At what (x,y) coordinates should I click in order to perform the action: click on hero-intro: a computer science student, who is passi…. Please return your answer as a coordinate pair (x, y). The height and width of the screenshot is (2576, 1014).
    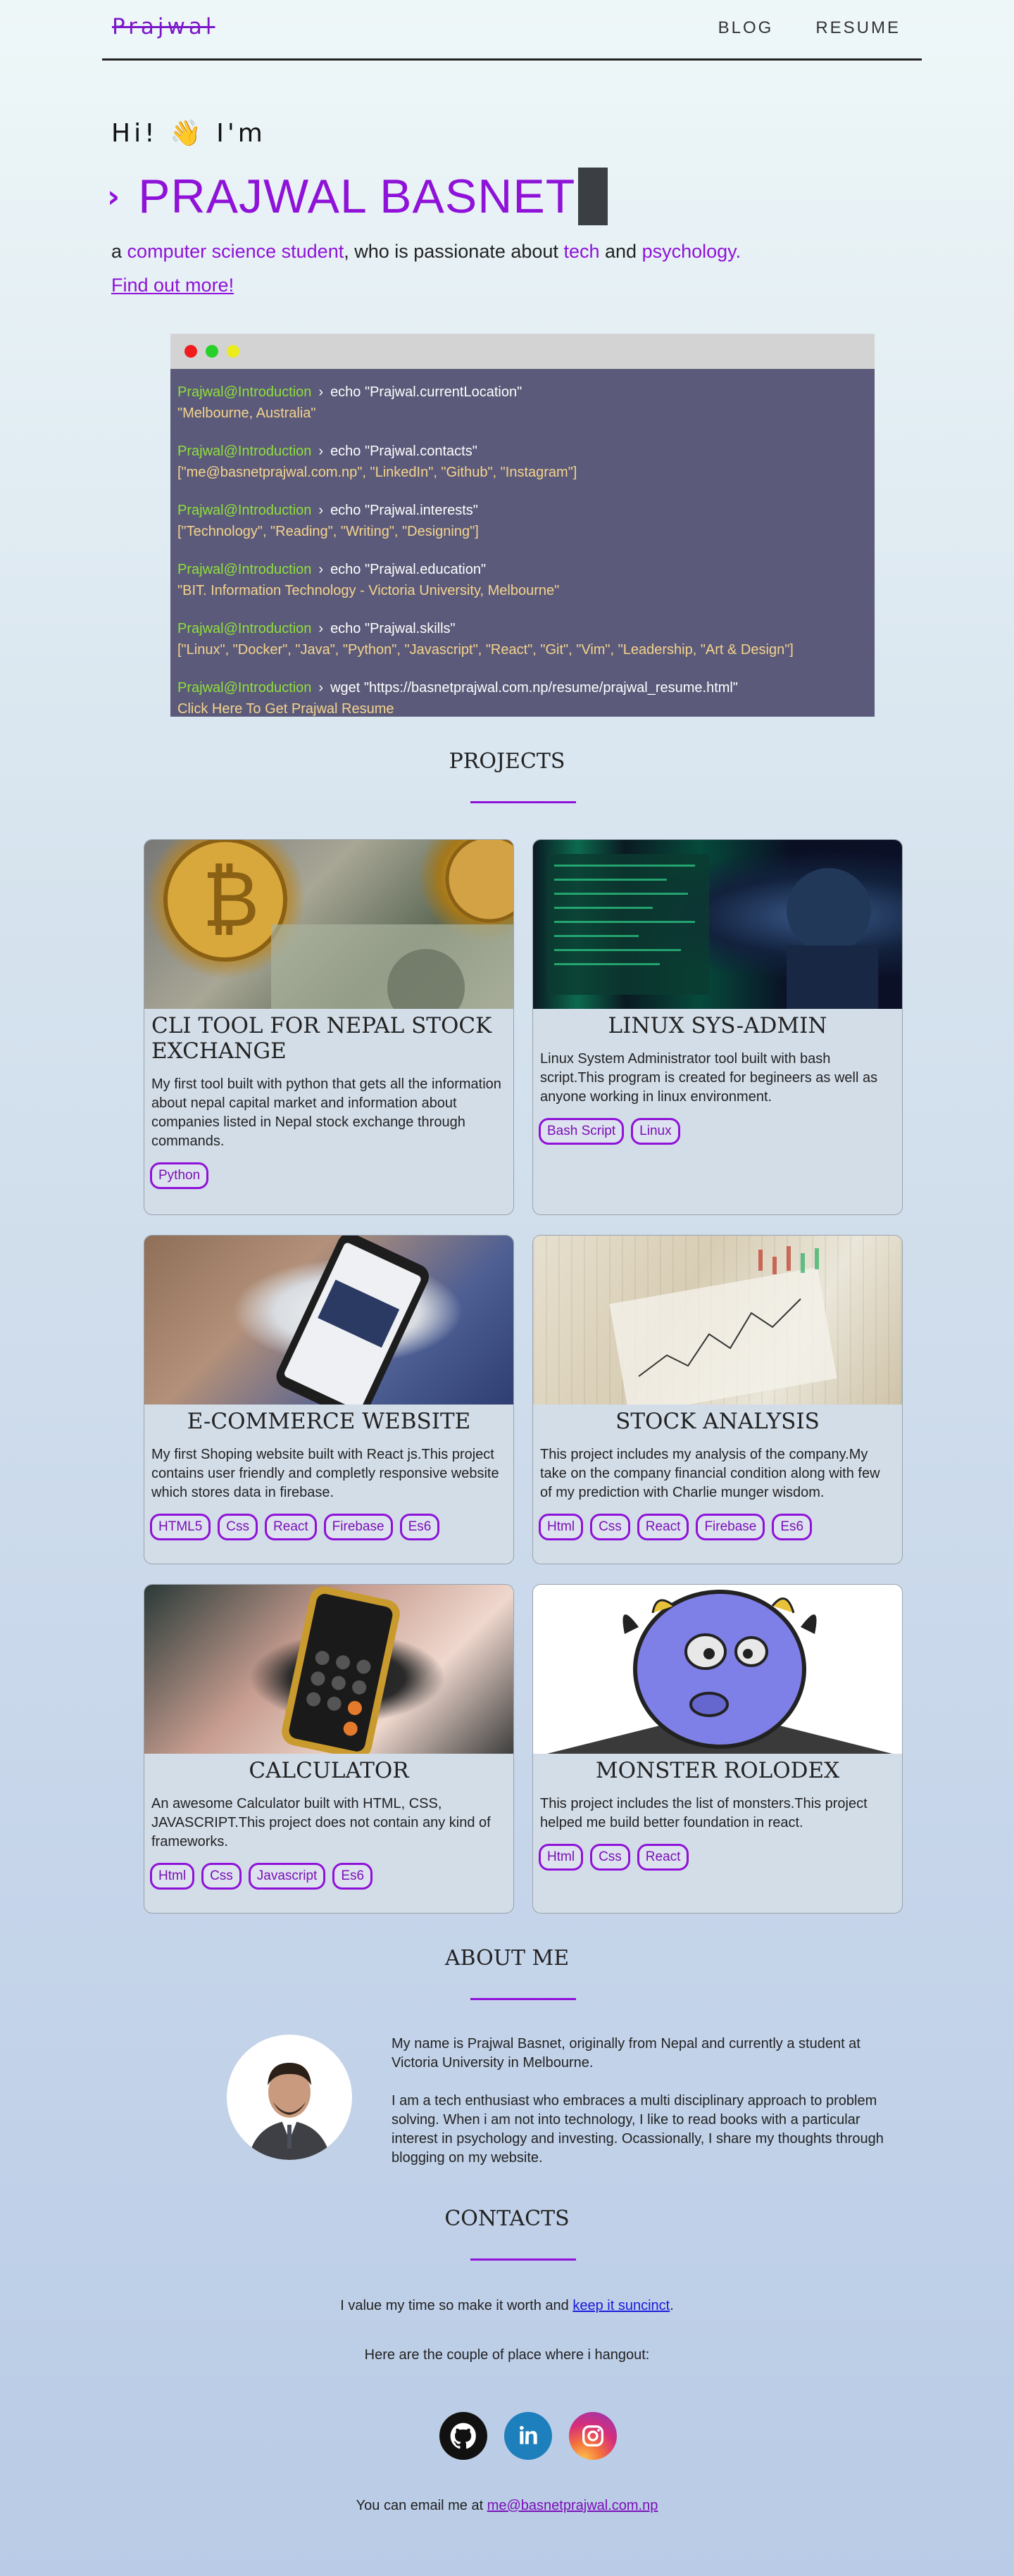
    Looking at the image, I should click on (426, 252).